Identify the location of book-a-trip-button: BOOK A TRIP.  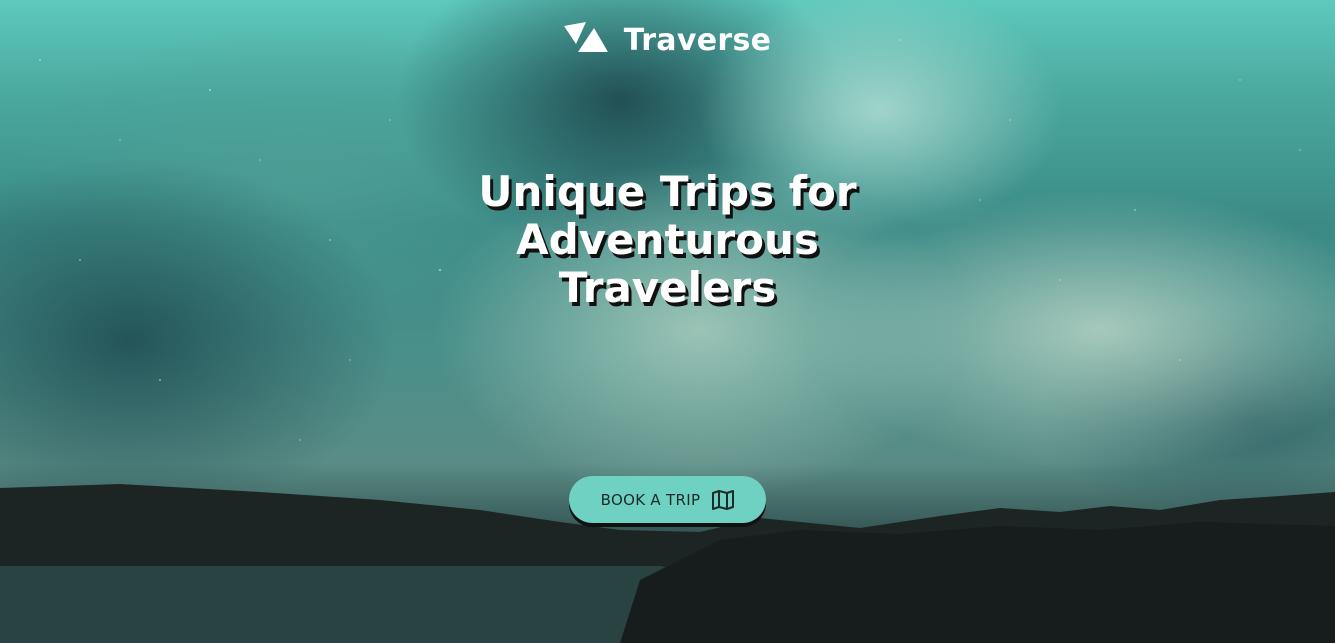
(667, 499).